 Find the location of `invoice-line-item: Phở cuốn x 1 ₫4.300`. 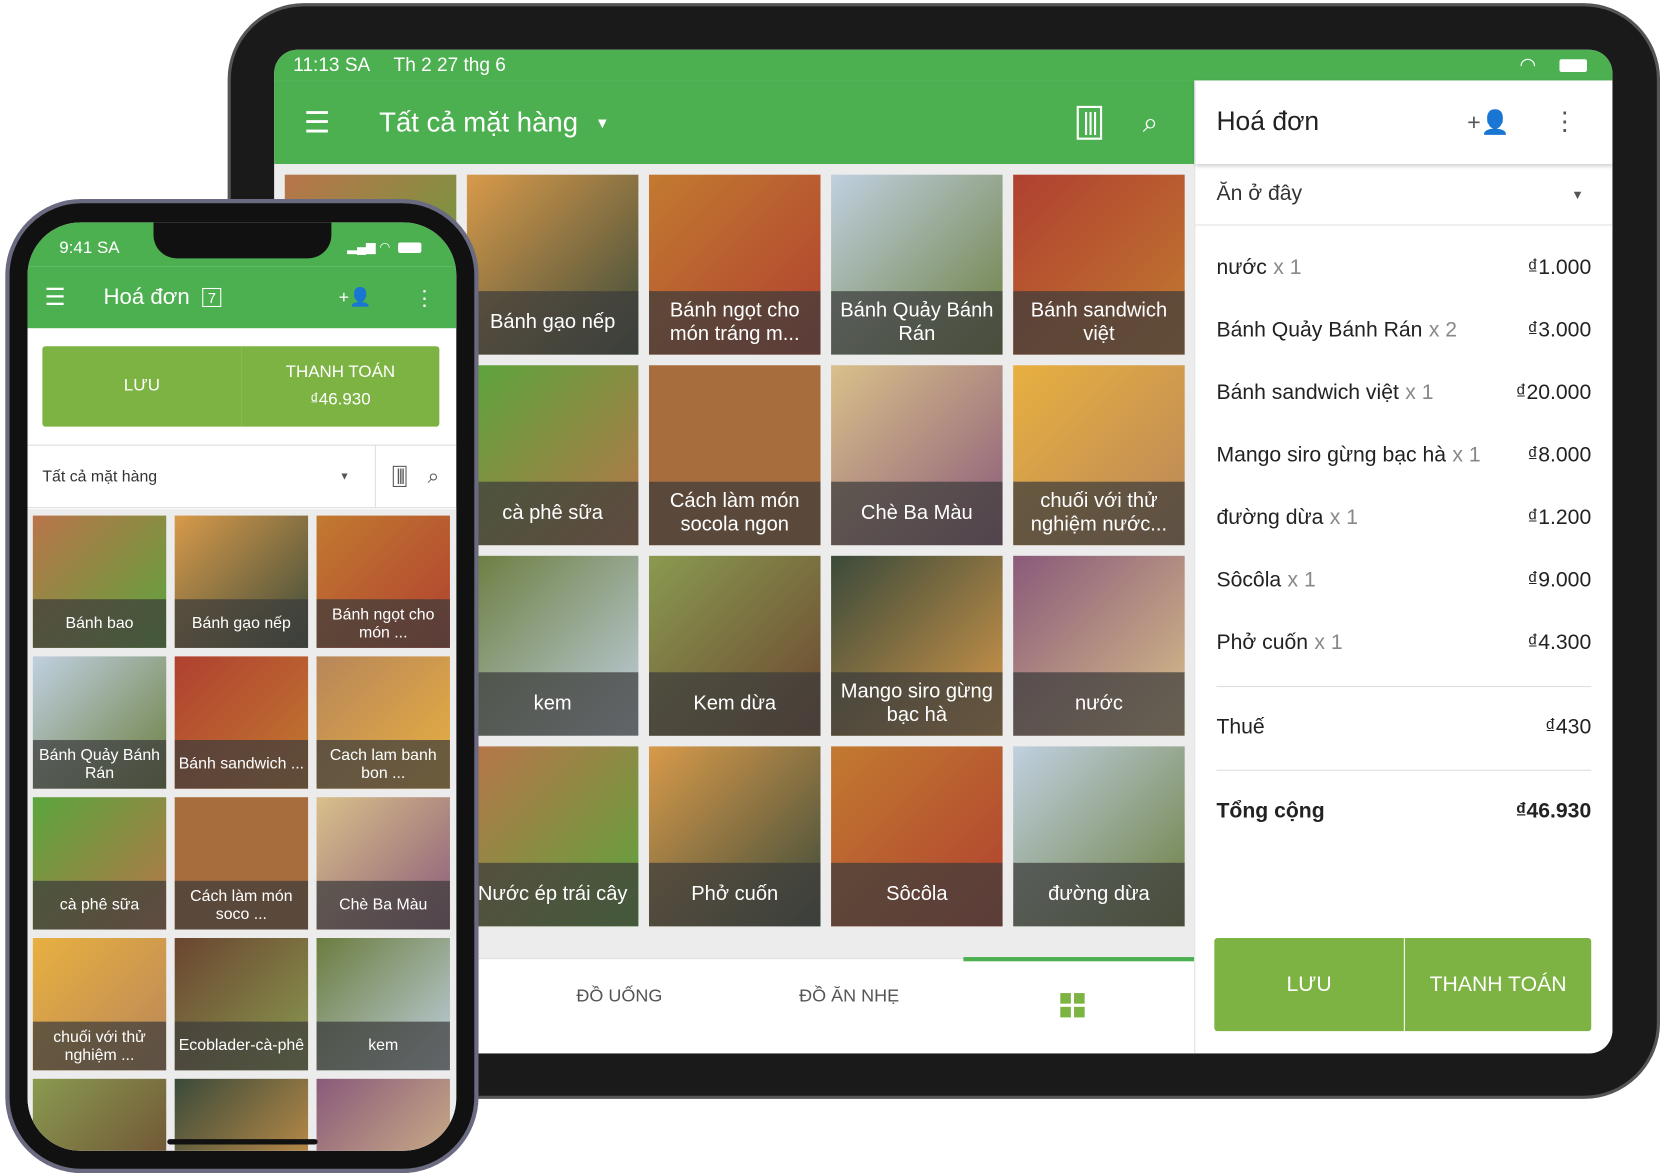

invoice-line-item: Phở cuốn x 1 ₫4.300 is located at coordinates (1403, 643).